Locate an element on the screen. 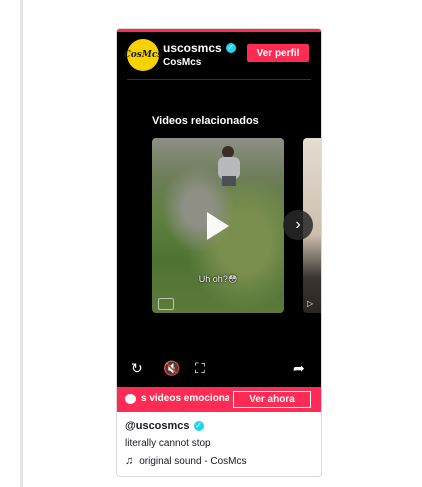 This screenshot has width=422, height=487. sound-link: ♫ original sound - CosMcs is located at coordinates (186, 461).